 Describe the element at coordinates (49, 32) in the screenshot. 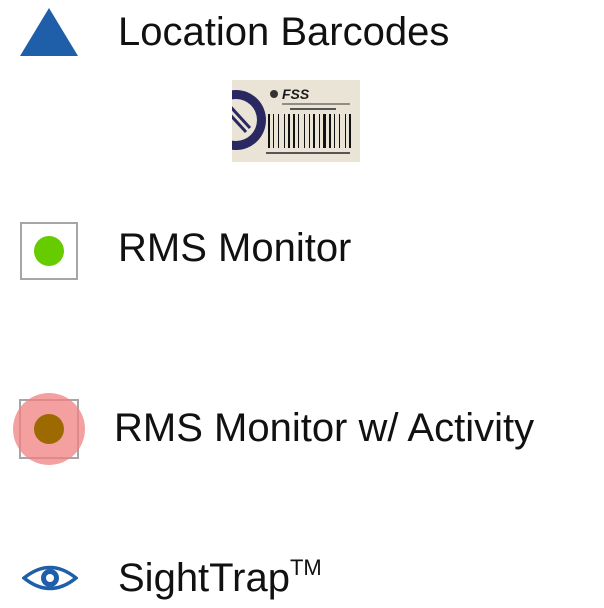

I see `blue-triangle-icon` at that location.